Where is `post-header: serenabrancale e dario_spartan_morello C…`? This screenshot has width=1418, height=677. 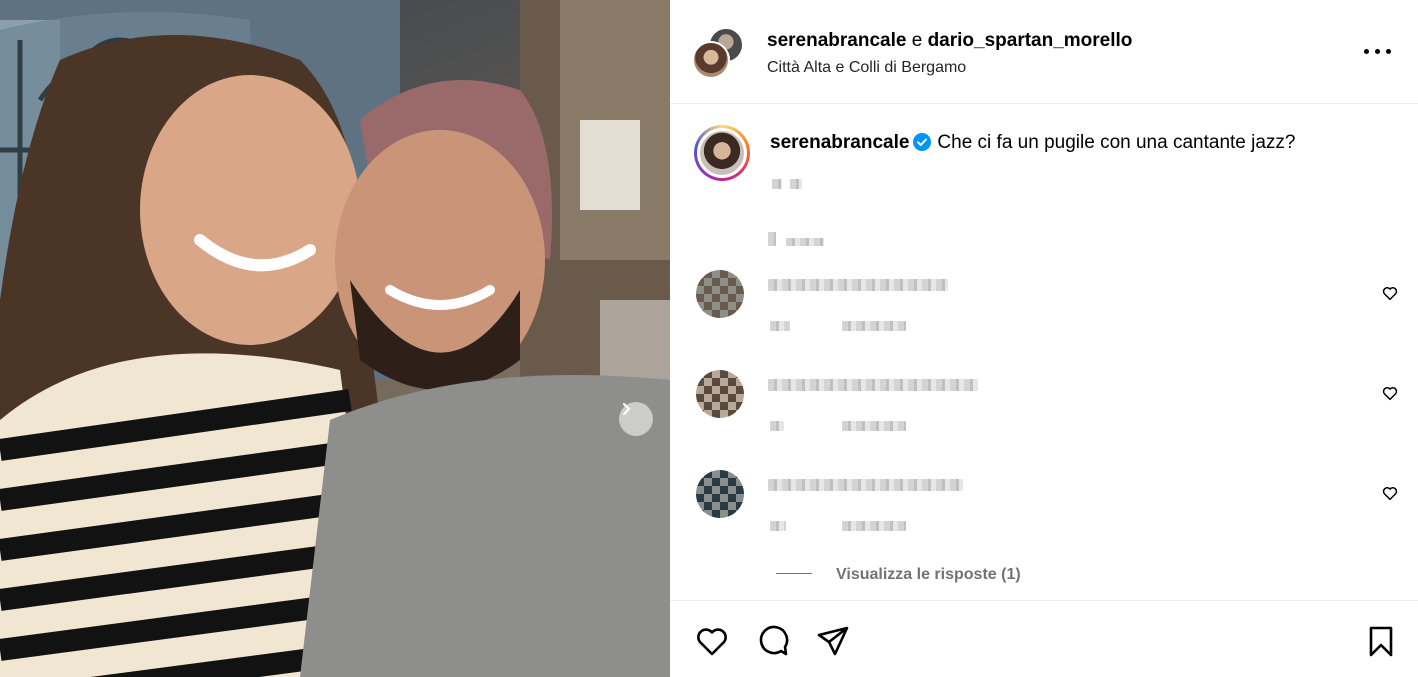 post-header: serenabrancale e dario_spartan_morello C… is located at coordinates (1044, 52).